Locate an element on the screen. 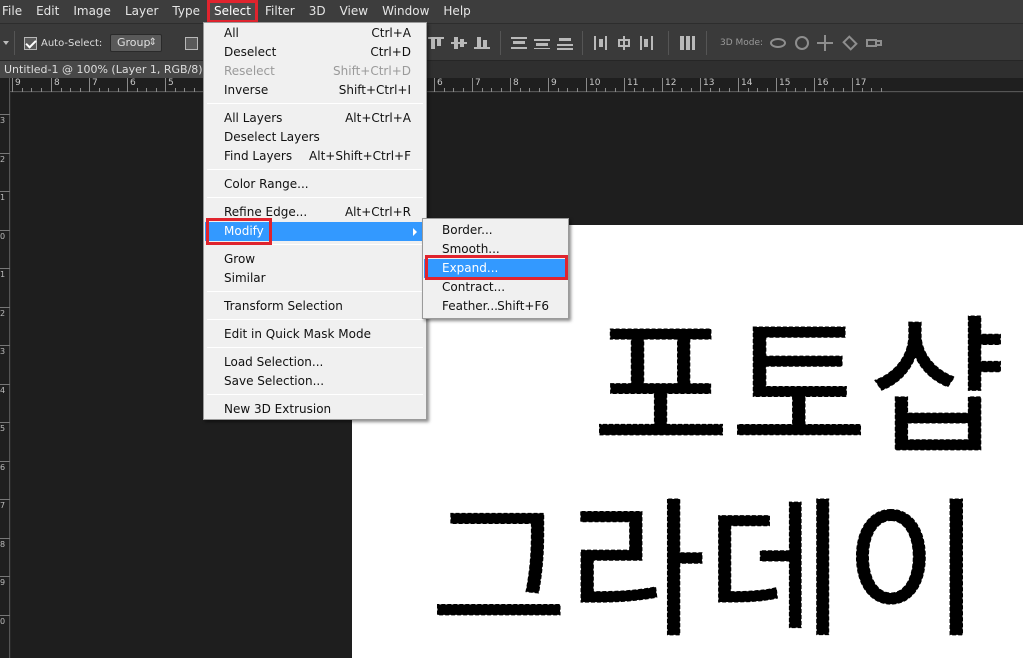 The height and width of the screenshot is (658, 1023). vertical-ruler: 3 2 1 0 1 2 3 4 5 6 7 8 9 0 is located at coordinates (5, 368).